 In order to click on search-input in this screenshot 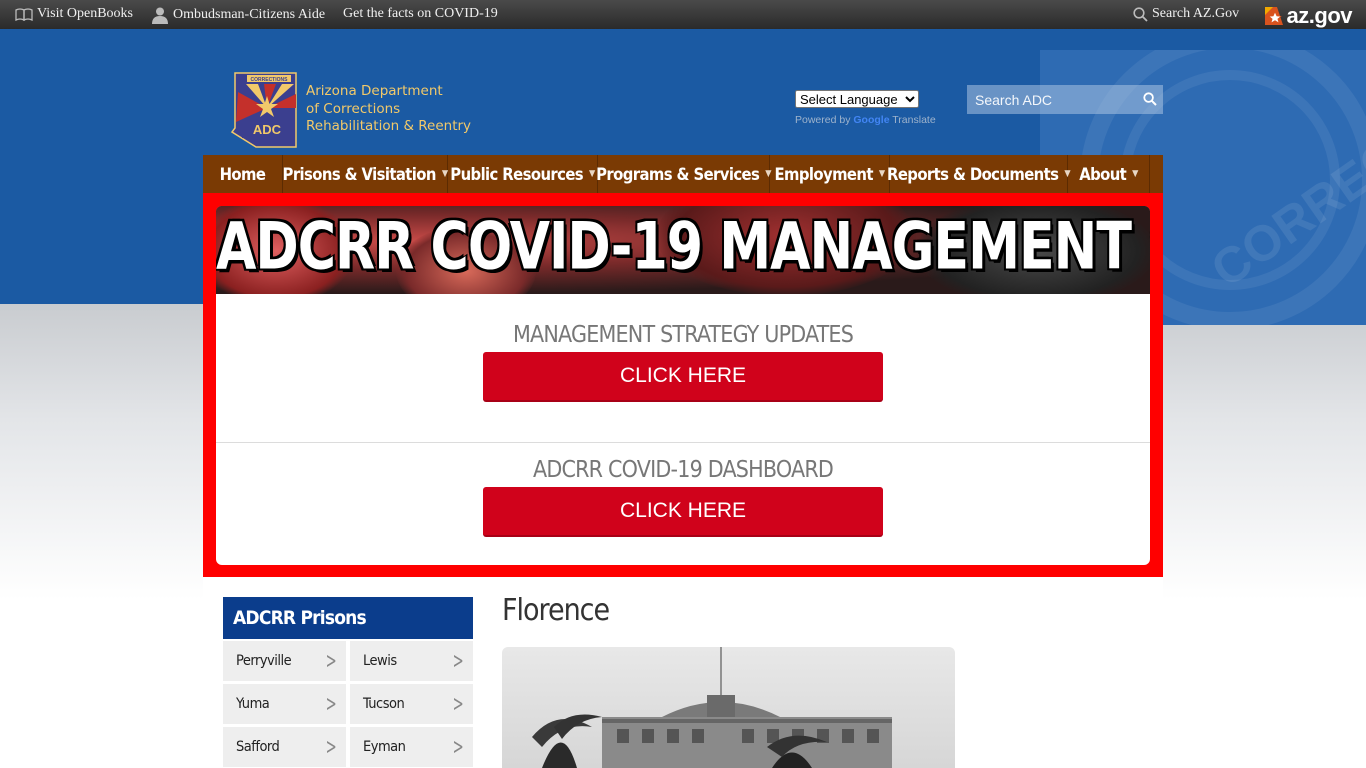, I will do `click(1051, 99)`.